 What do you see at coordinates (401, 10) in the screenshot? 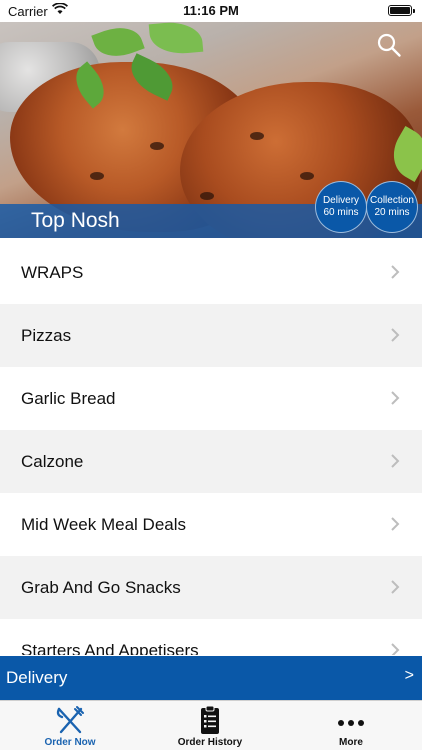
I see `battery-icon` at bounding box center [401, 10].